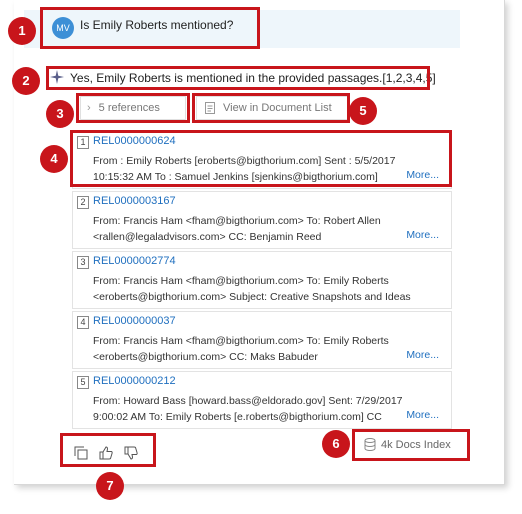 This screenshot has height=514, width=522. I want to click on callout-badge: 4, so click(54, 159).